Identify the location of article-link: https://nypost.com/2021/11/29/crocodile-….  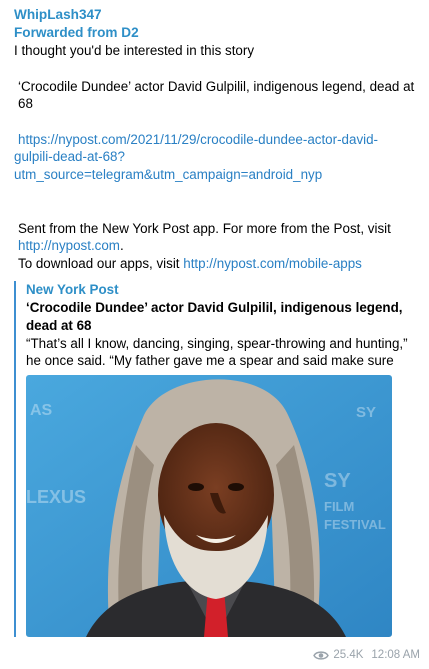
(198, 139).